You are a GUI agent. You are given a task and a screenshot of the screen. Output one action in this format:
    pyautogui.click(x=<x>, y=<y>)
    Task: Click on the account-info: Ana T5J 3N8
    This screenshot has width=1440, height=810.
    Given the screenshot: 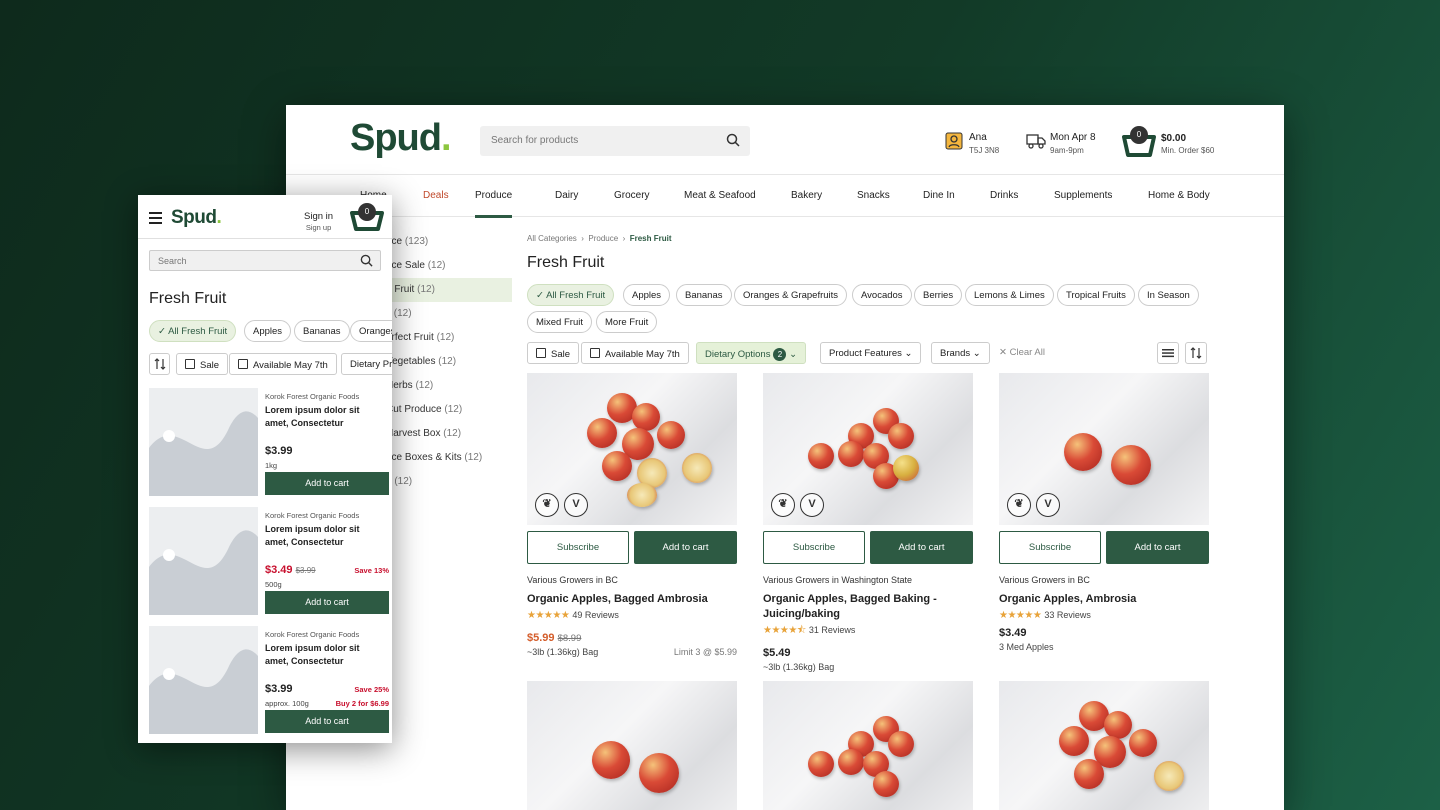 What is the action you would take?
    pyautogui.click(x=972, y=144)
    